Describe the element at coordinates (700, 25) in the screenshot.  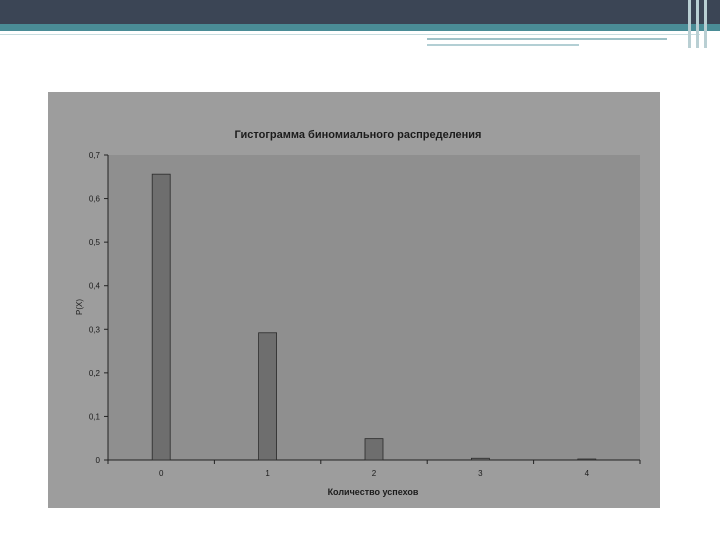
I see `decorative-corner-bars` at that location.